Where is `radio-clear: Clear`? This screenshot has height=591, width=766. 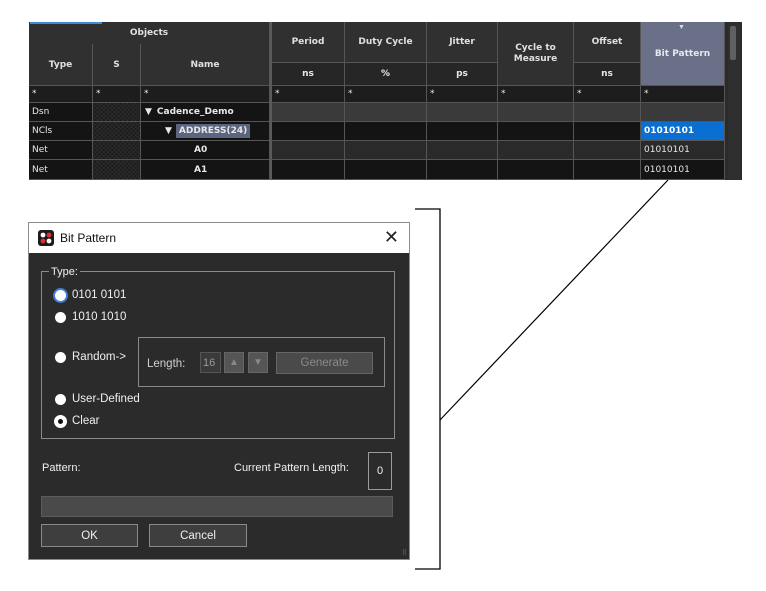
radio-clear: Clear is located at coordinates (77, 421).